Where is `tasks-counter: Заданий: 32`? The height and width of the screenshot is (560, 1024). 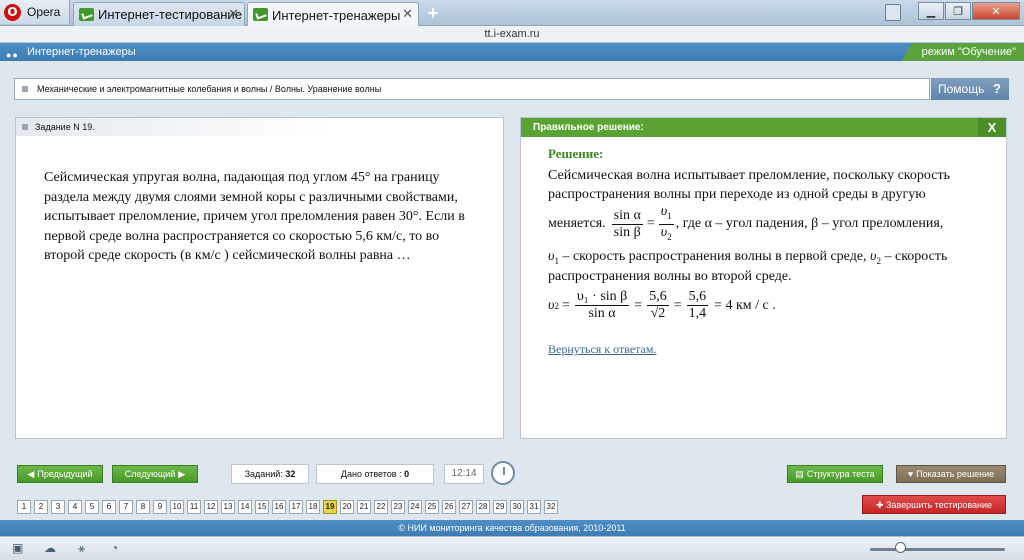
tasks-counter: Заданий: 32 is located at coordinates (270, 474).